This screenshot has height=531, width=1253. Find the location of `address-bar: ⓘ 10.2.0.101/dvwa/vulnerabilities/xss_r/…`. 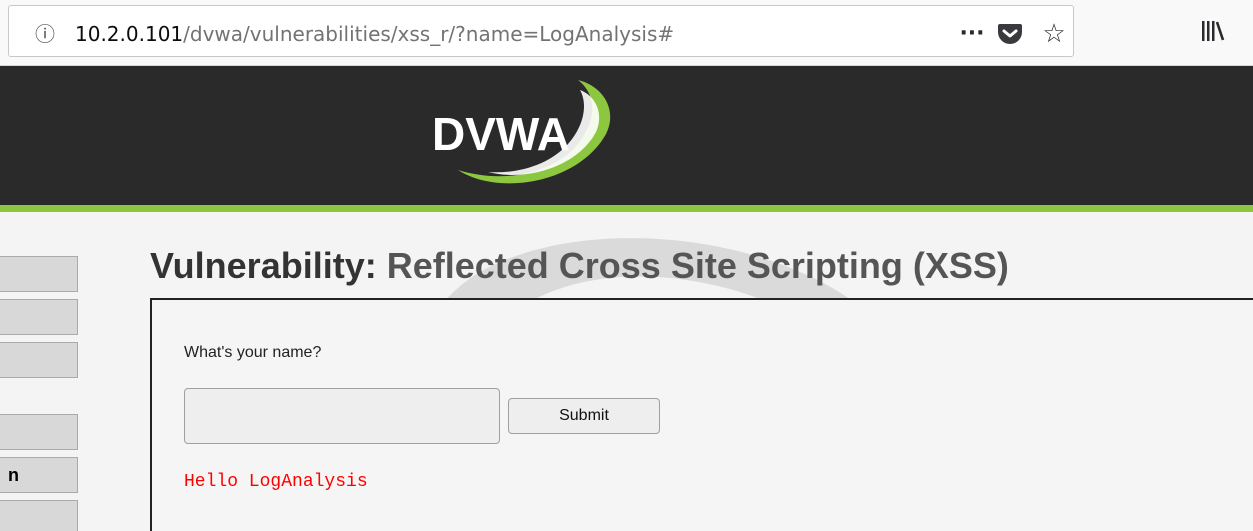

address-bar: ⓘ 10.2.0.101/dvwa/vulnerabilities/xss_r/… is located at coordinates (541, 31).